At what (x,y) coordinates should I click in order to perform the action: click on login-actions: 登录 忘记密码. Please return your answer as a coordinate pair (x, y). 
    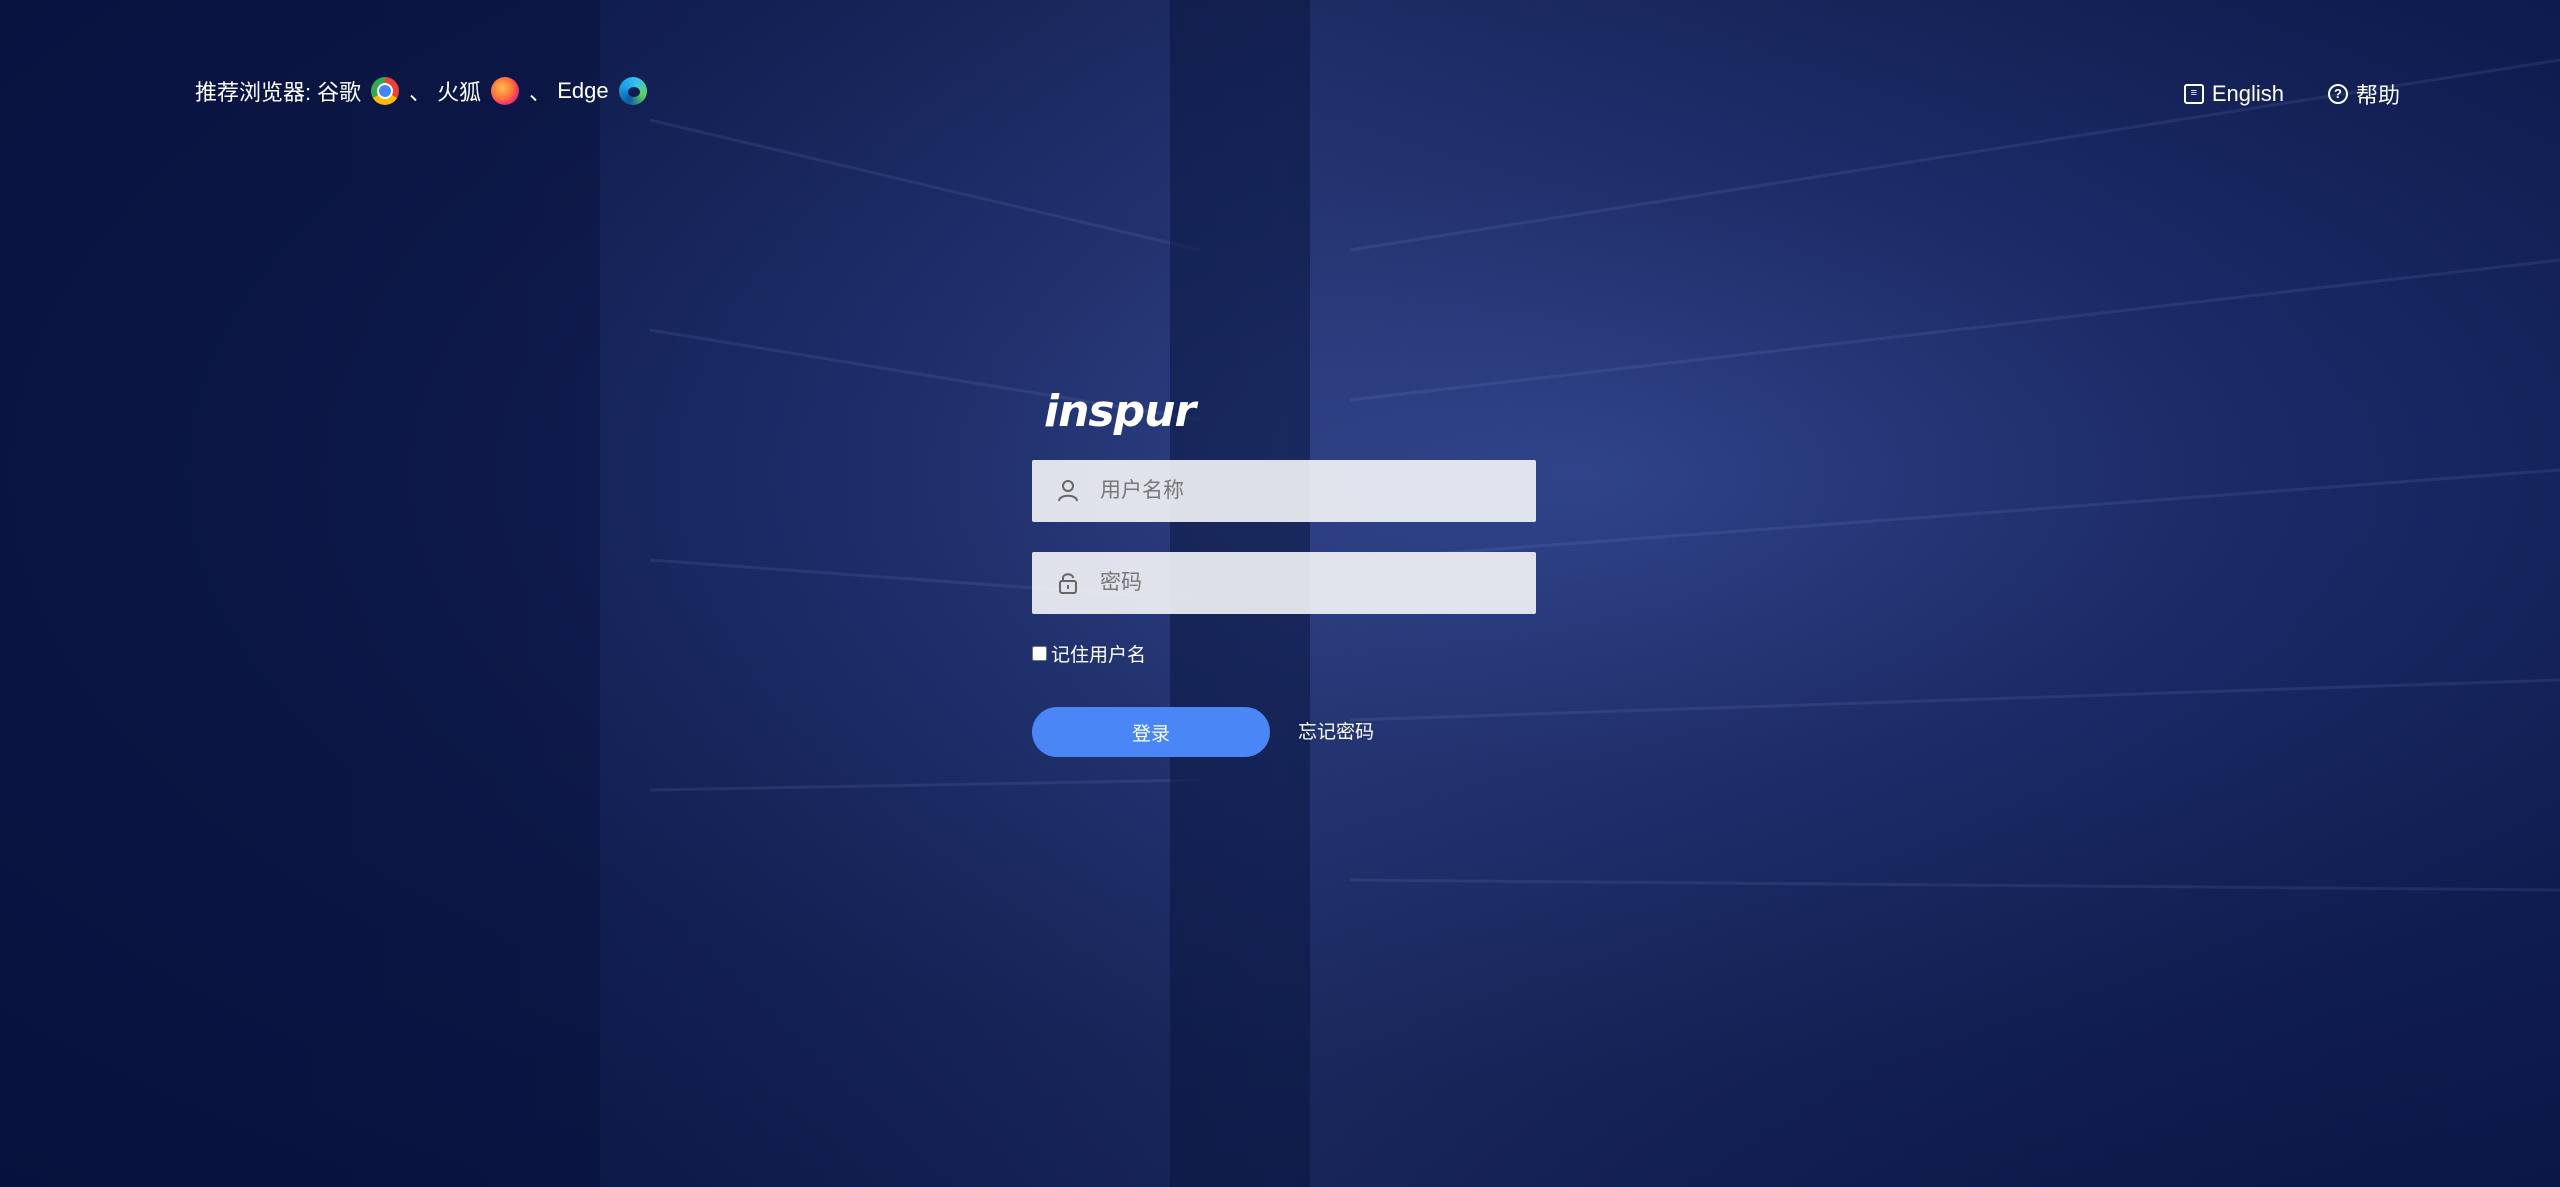
    Looking at the image, I should click on (1284, 732).